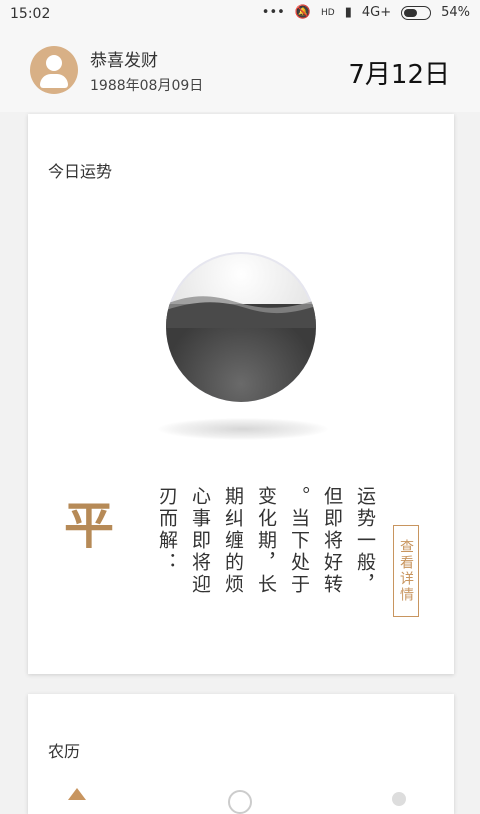 The width and height of the screenshot is (480, 814). Describe the element at coordinates (241, 312) in the screenshot. I see `orb-wave-icon` at that location.